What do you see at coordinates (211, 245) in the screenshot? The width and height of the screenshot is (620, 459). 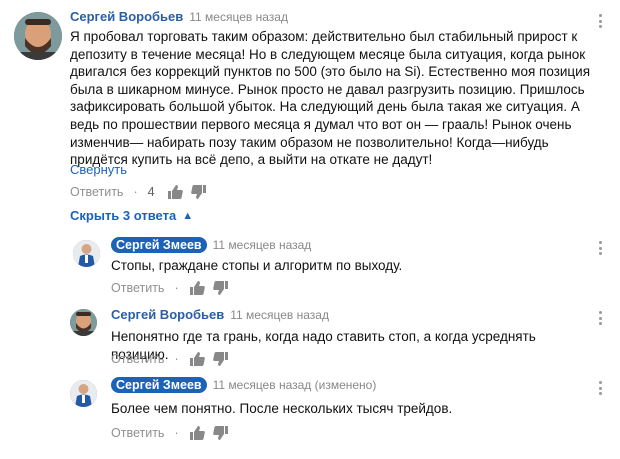 I see `comment-meta: Сергей Змеев 11 месяцев назад` at bounding box center [211, 245].